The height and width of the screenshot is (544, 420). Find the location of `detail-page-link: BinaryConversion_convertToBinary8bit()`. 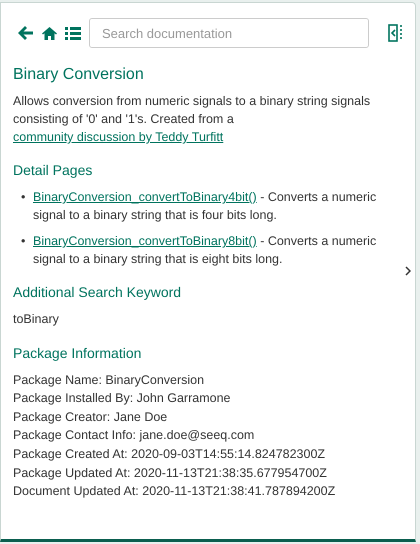

detail-page-link: BinaryConversion_convertToBinary8bit() is located at coordinates (145, 241).